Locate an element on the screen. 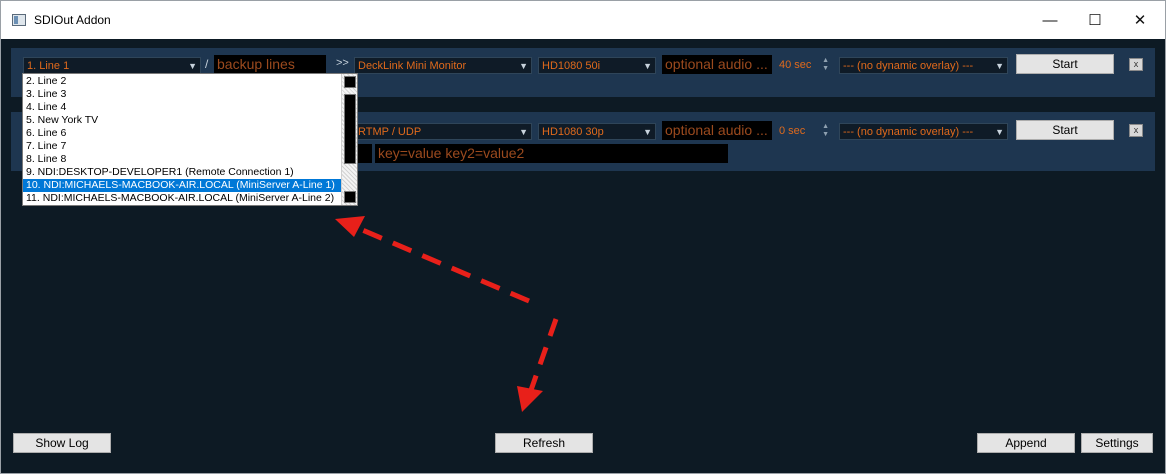  annotation-arrow-to-dropdown is located at coordinates (432, 260).